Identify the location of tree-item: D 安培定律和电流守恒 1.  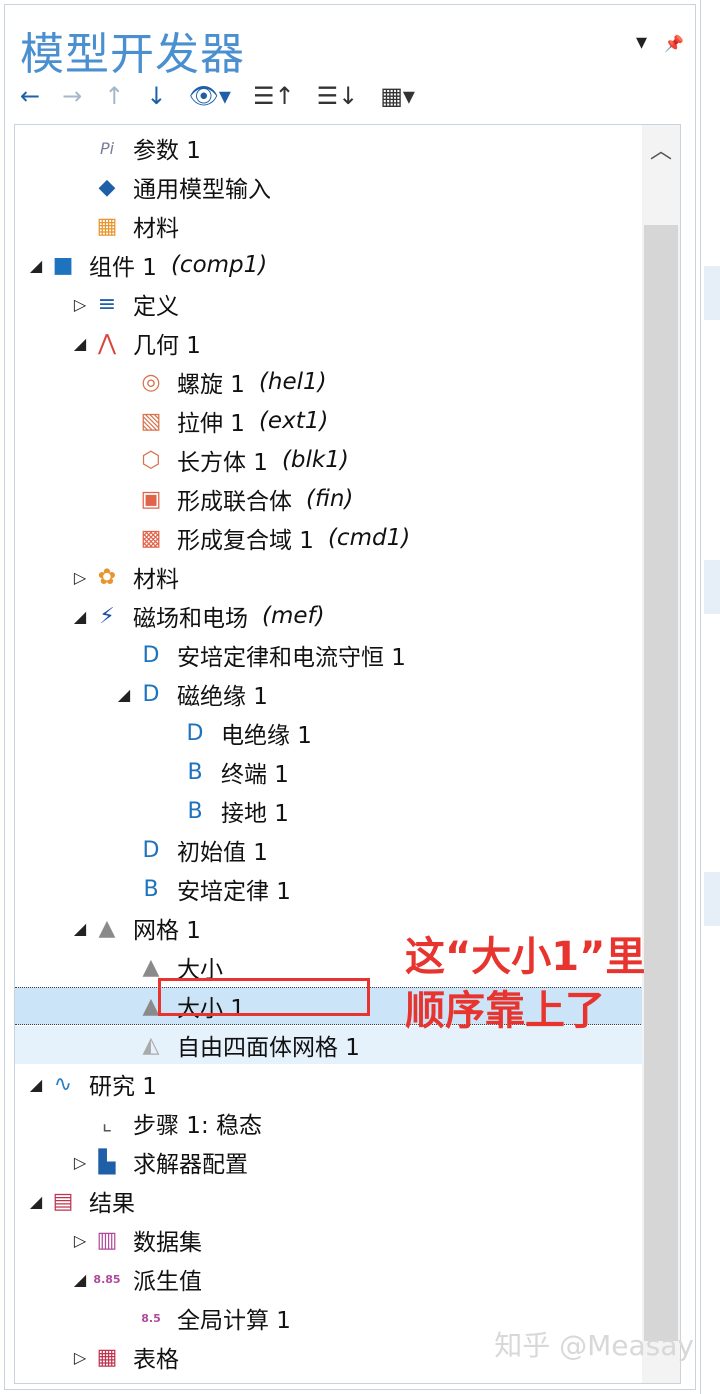
(329, 655).